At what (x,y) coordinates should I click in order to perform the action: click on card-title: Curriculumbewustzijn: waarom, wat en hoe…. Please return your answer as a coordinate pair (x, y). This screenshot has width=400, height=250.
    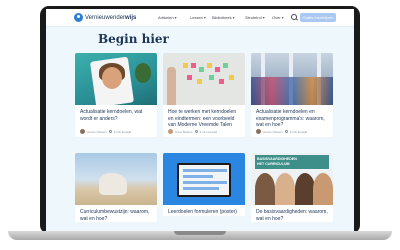
    Looking at the image, I should click on (116, 213).